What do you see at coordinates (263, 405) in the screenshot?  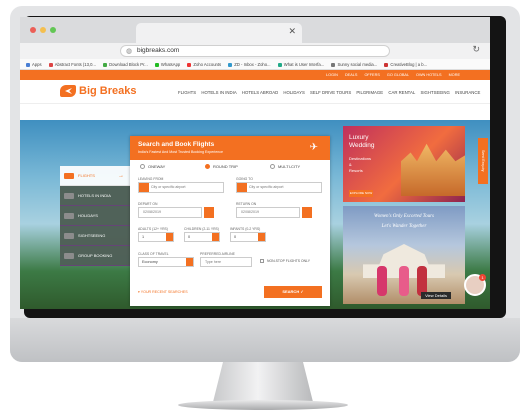 I see `monitor-base` at bounding box center [263, 405].